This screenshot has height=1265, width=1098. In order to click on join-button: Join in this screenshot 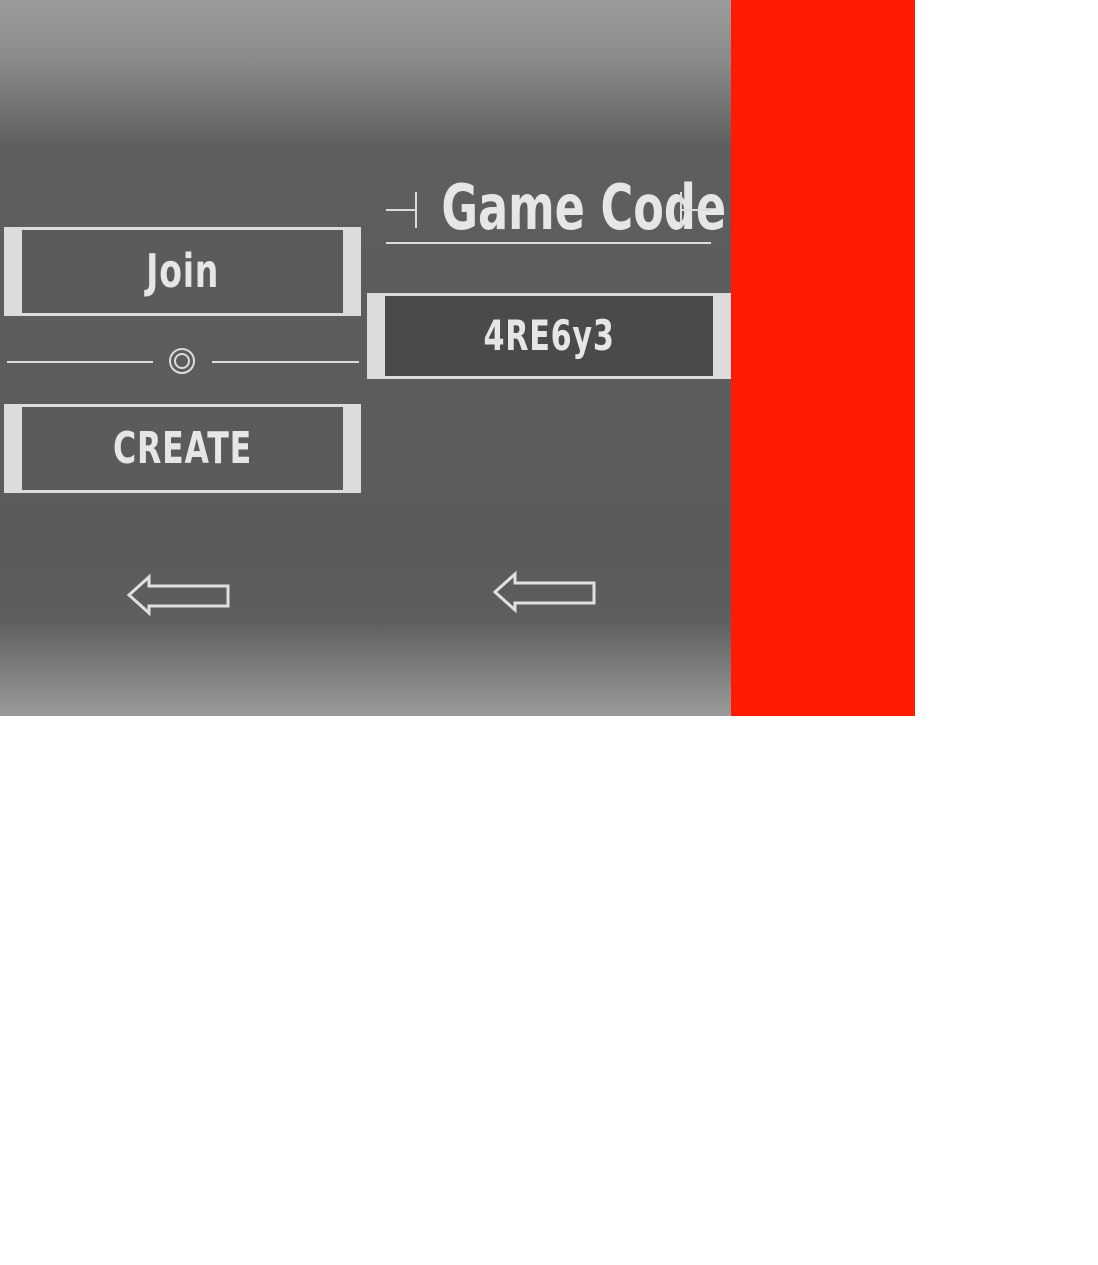, I will do `click(182, 271)`.